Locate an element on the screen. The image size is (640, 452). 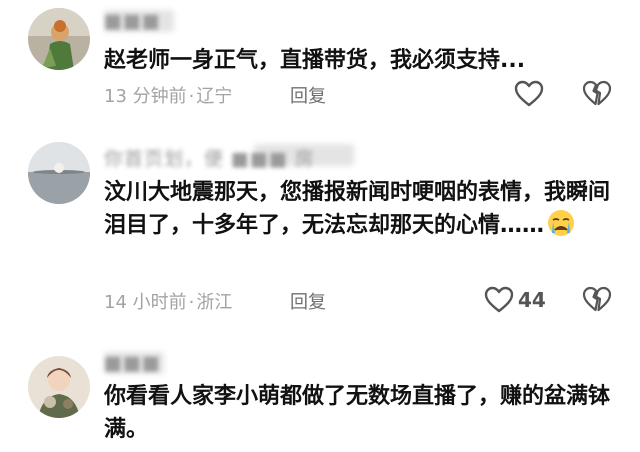
username-text: 你首页划，便 ■■■ 房 is located at coordinates (209, 159).